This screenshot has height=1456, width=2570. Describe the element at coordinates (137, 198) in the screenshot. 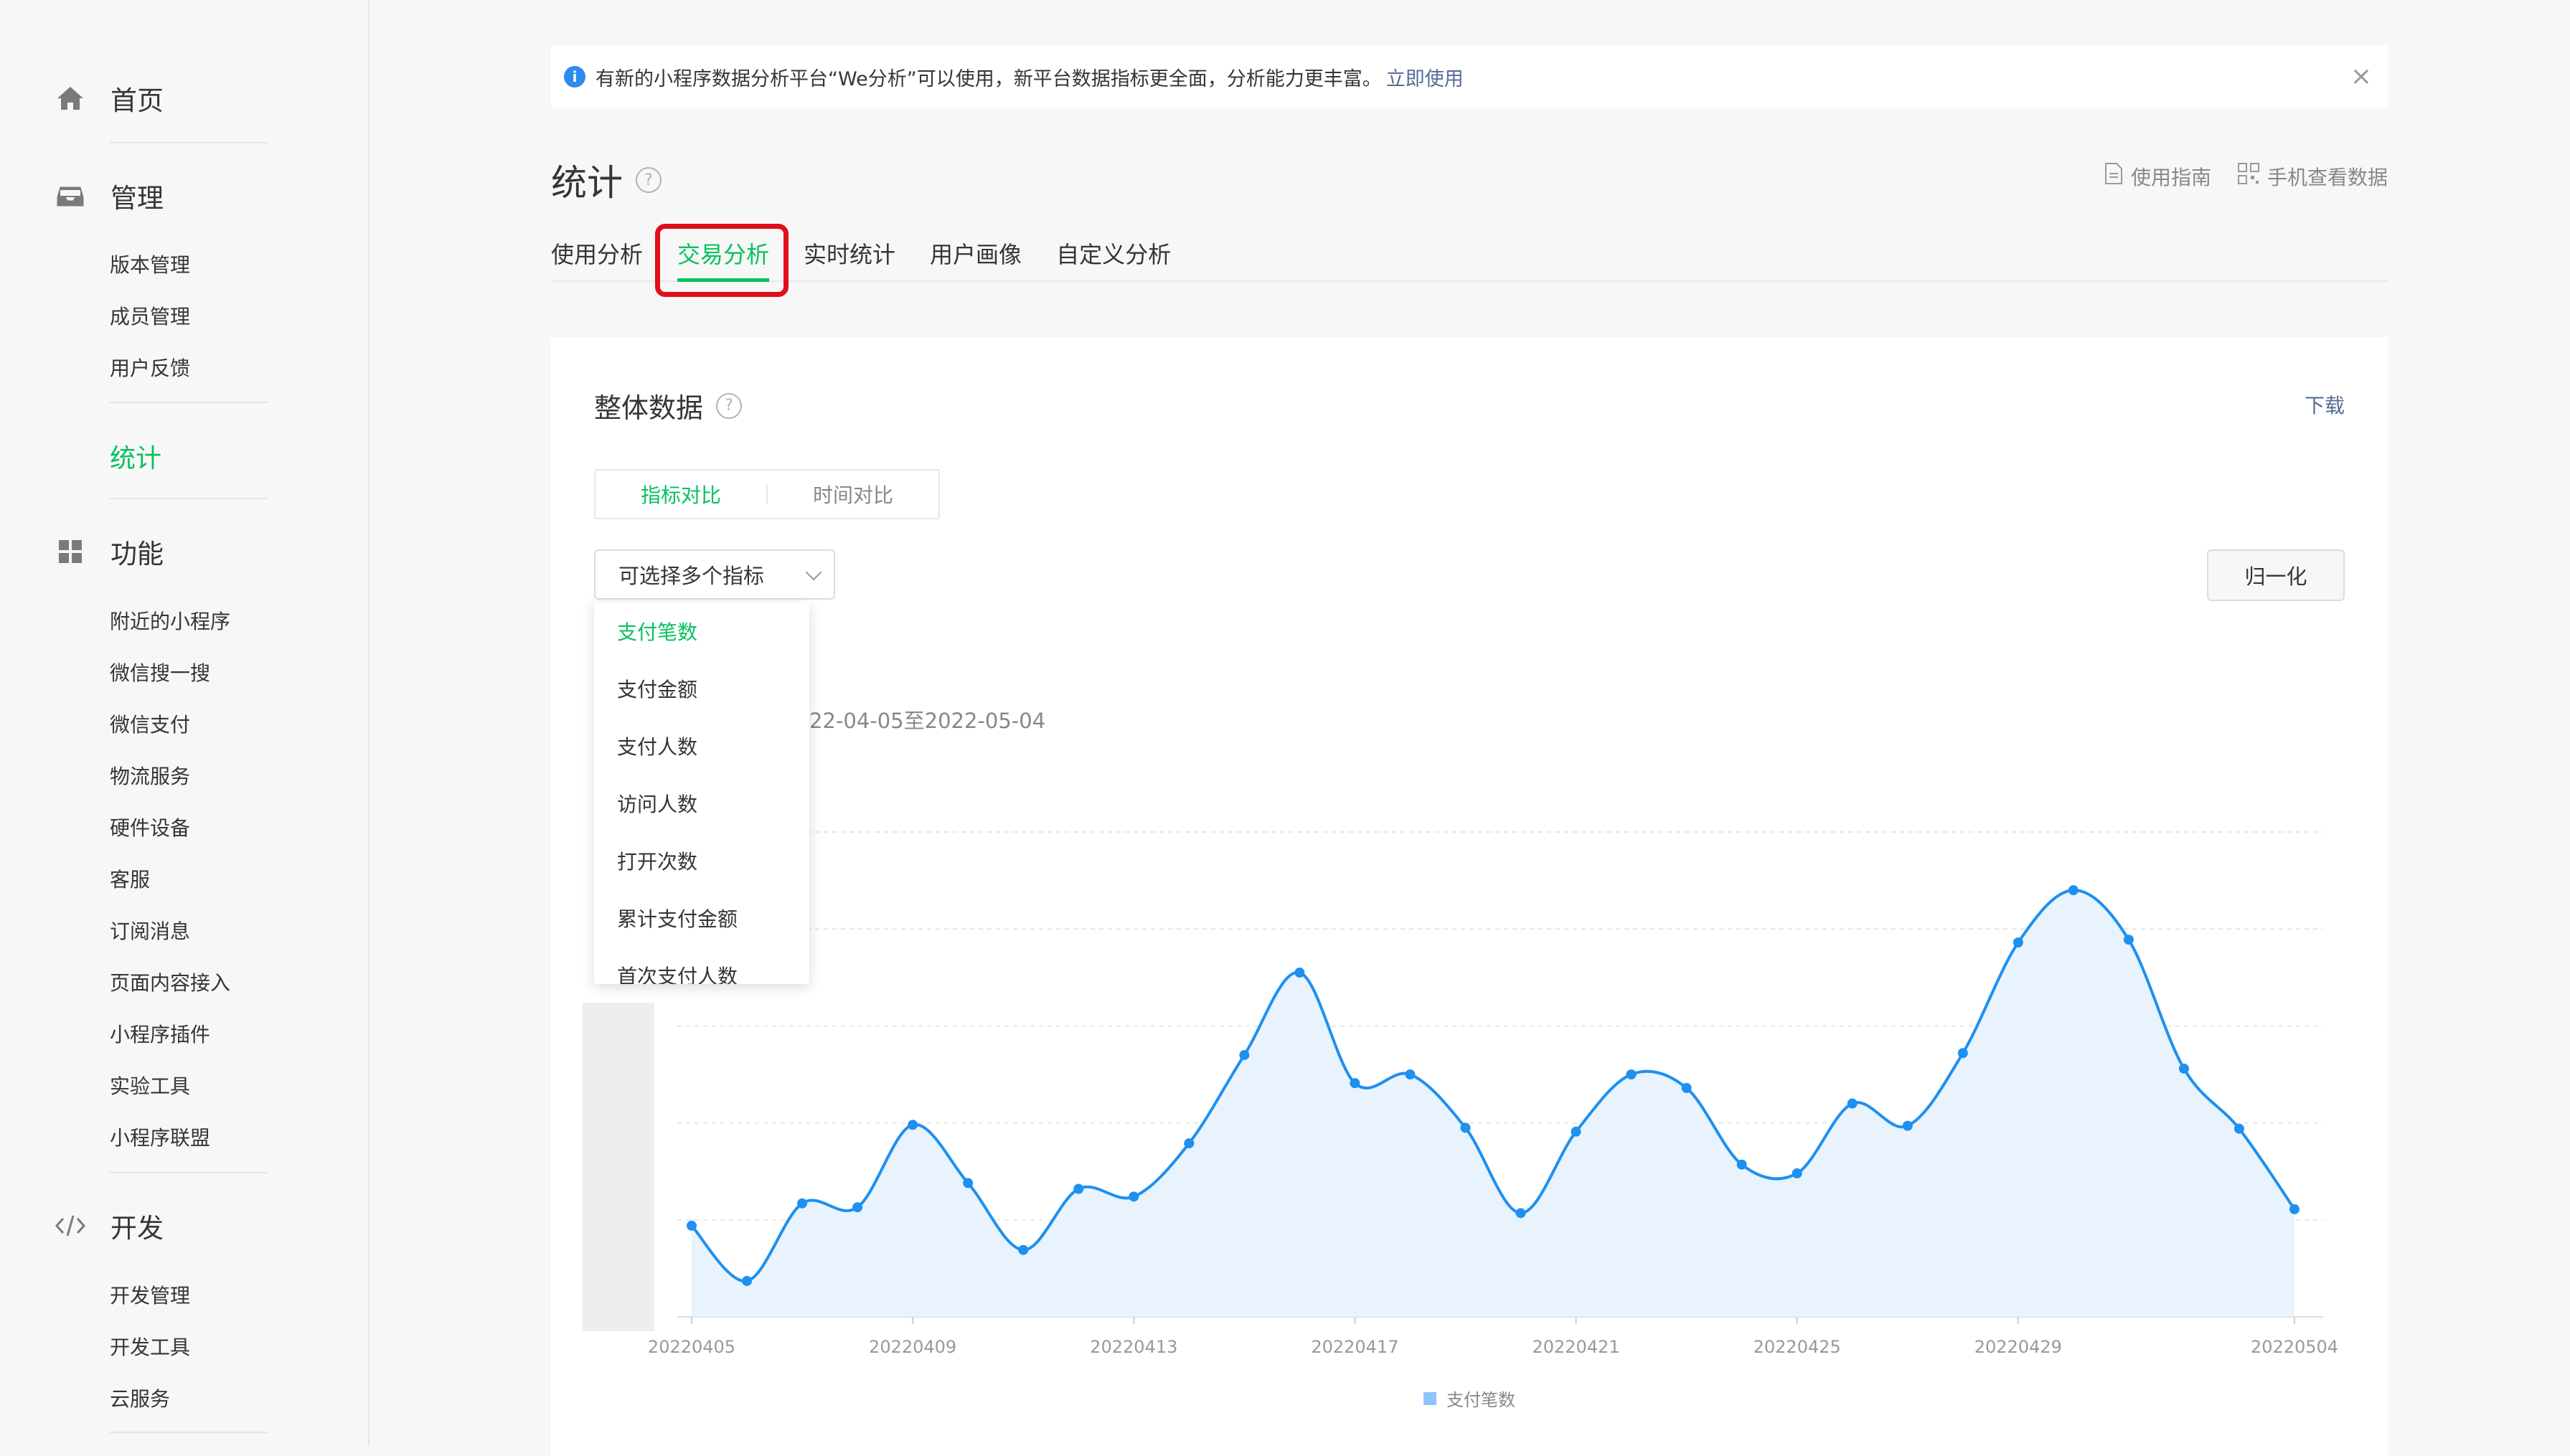

I see `nav-manage-label: 管理` at that location.